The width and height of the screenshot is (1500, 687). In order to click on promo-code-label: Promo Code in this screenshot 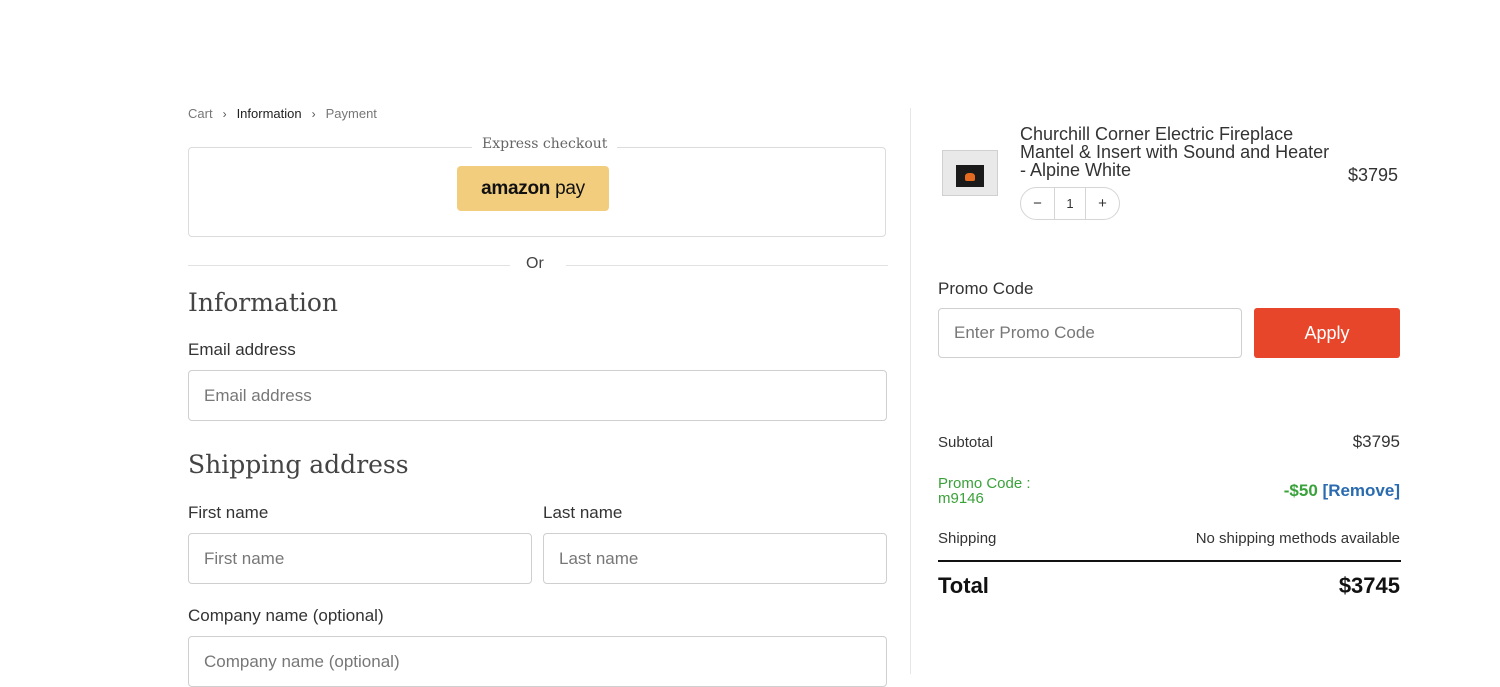, I will do `click(986, 288)`.